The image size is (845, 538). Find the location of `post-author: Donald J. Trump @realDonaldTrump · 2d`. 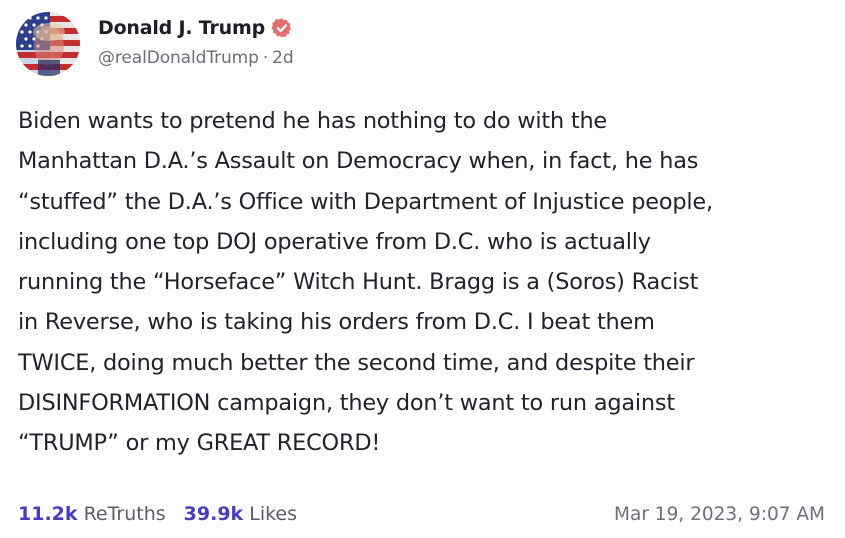

post-author: Donald J. Trump @realDonaldTrump · 2d is located at coordinates (196, 40).